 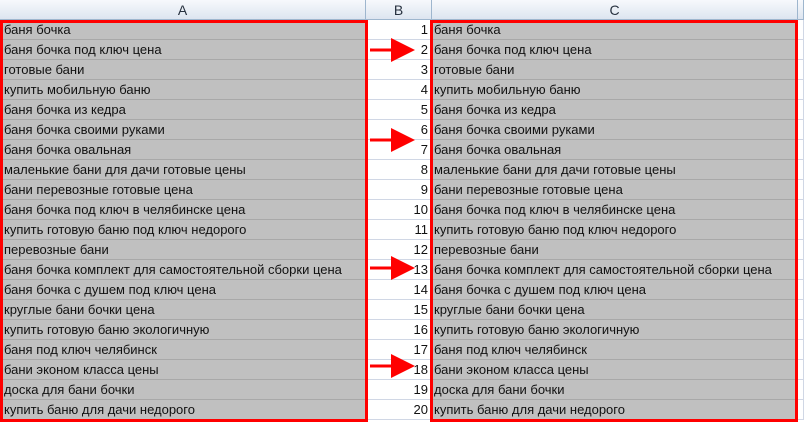 What do you see at coordinates (183, 370) in the screenshot?
I see `cell-a: бани эконом класса цены` at bounding box center [183, 370].